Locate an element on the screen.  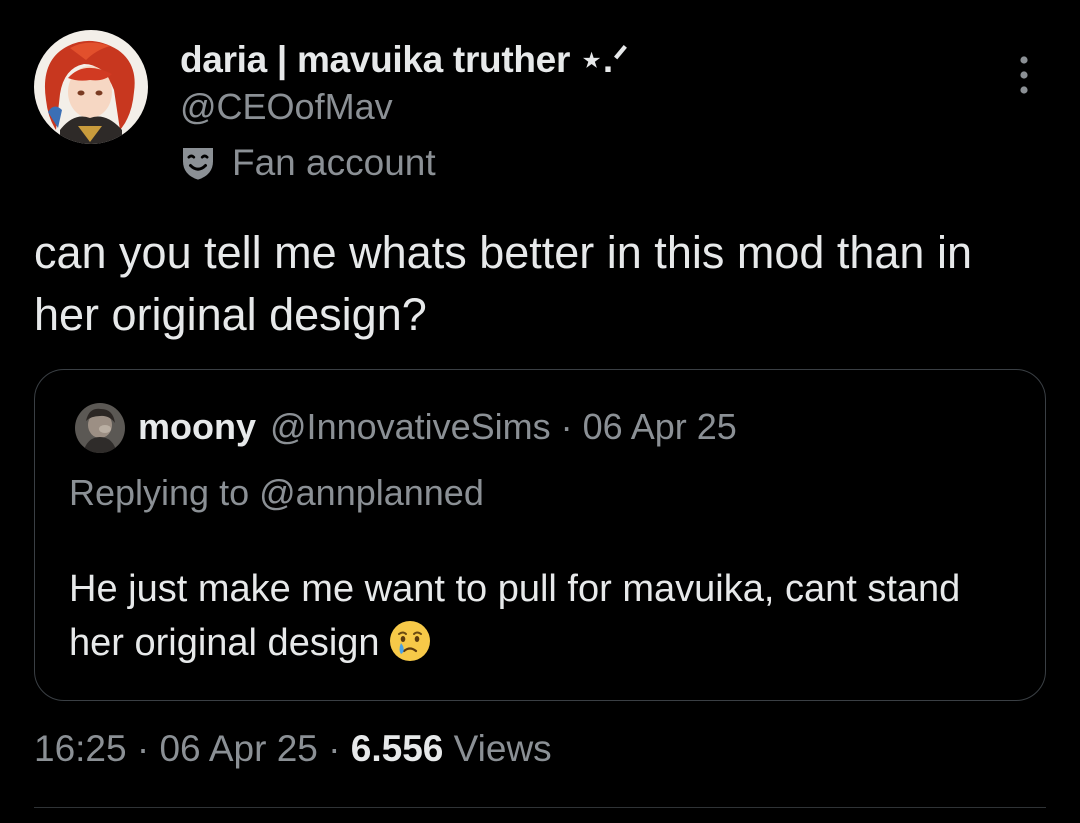
more-options-button is located at coordinates (1024, 75).